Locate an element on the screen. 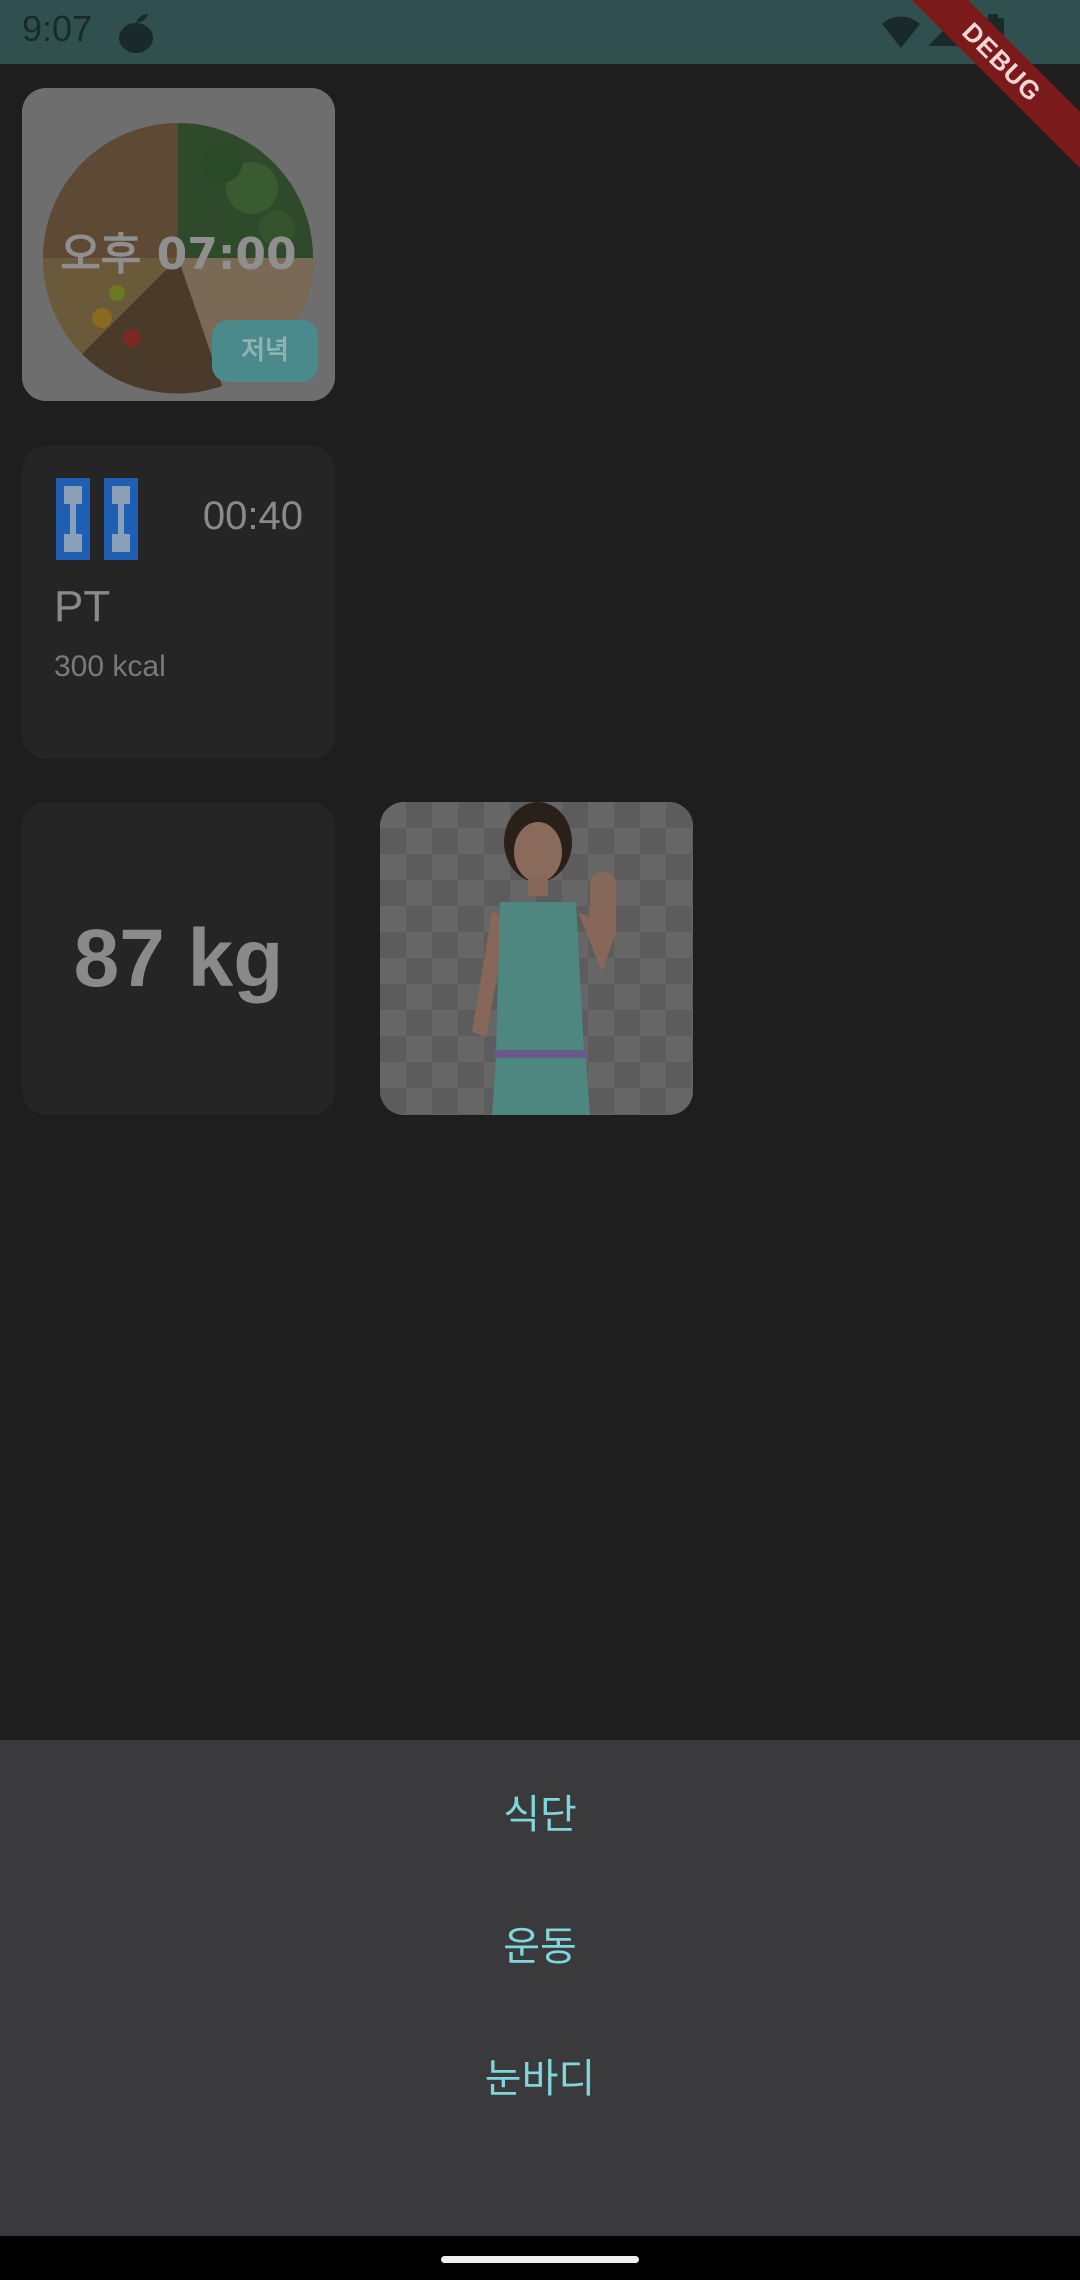  meal-card: 오후 07:00 저녁 is located at coordinates (178, 244).